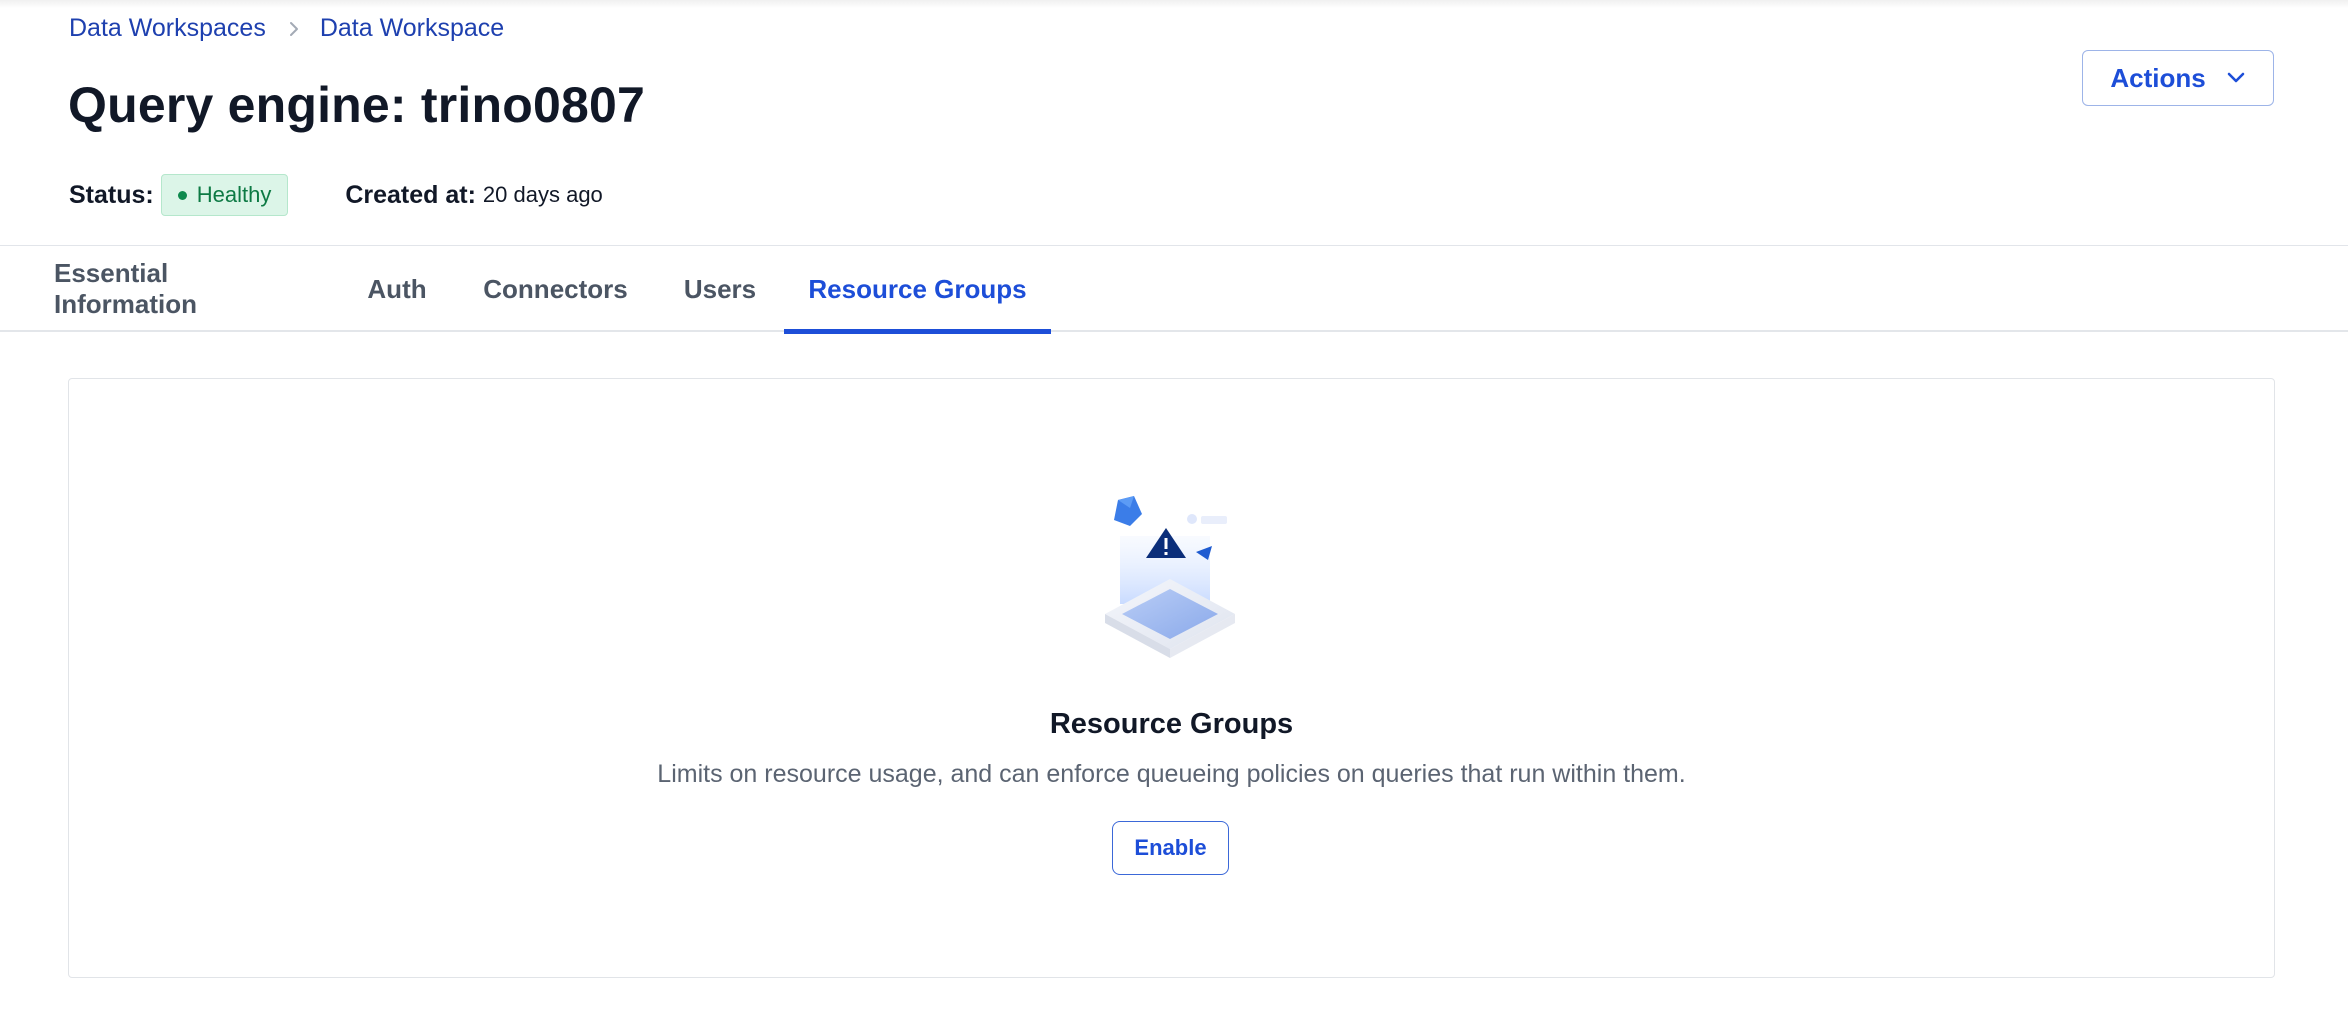 The image size is (2348, 1028). I want to click on tab-auth: Auth, so click(397, 289).